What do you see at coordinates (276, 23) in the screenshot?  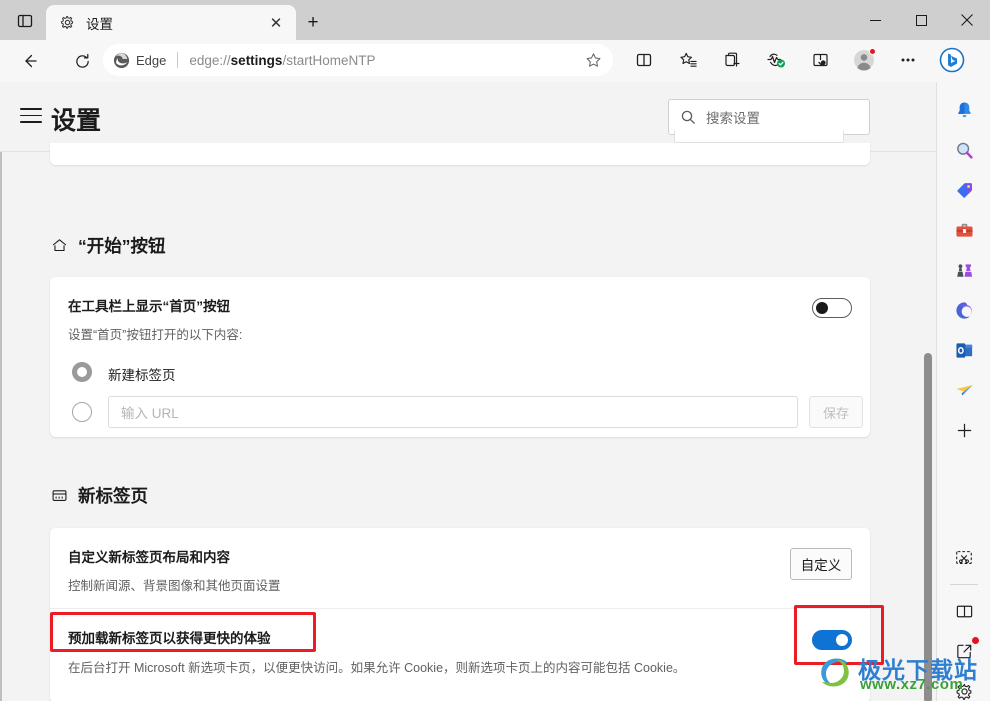 I see `close-icon: ✕` at bounding box center [276, 23].